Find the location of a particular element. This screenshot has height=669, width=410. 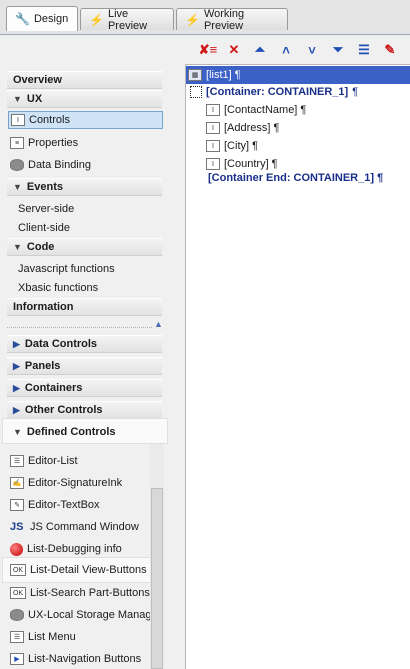

sidebar-item-properties: ≡ Properties is located at coordinates (85, 143).